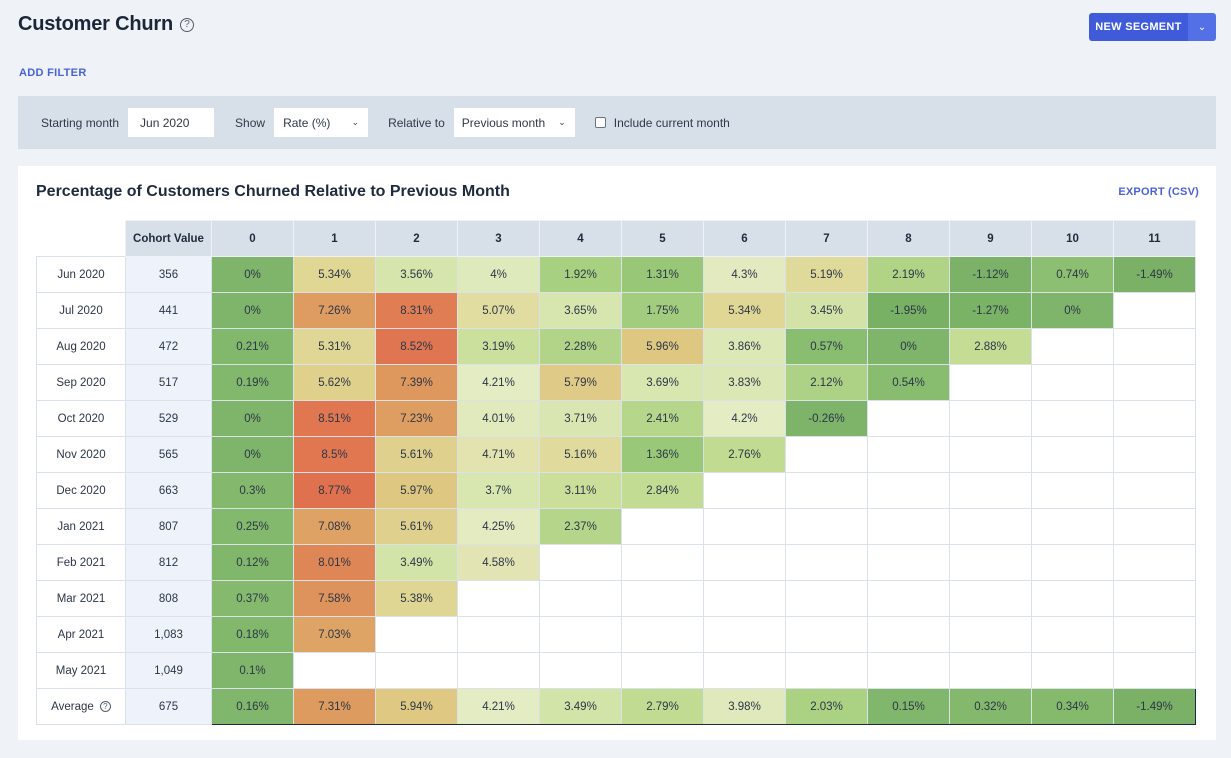 Image resolution: width=1231 pixels, height=758 pixels. Describe the element at coordinates (252, 490) in the screenshot. I see `heatmap-cell: 0.3%` at that location.